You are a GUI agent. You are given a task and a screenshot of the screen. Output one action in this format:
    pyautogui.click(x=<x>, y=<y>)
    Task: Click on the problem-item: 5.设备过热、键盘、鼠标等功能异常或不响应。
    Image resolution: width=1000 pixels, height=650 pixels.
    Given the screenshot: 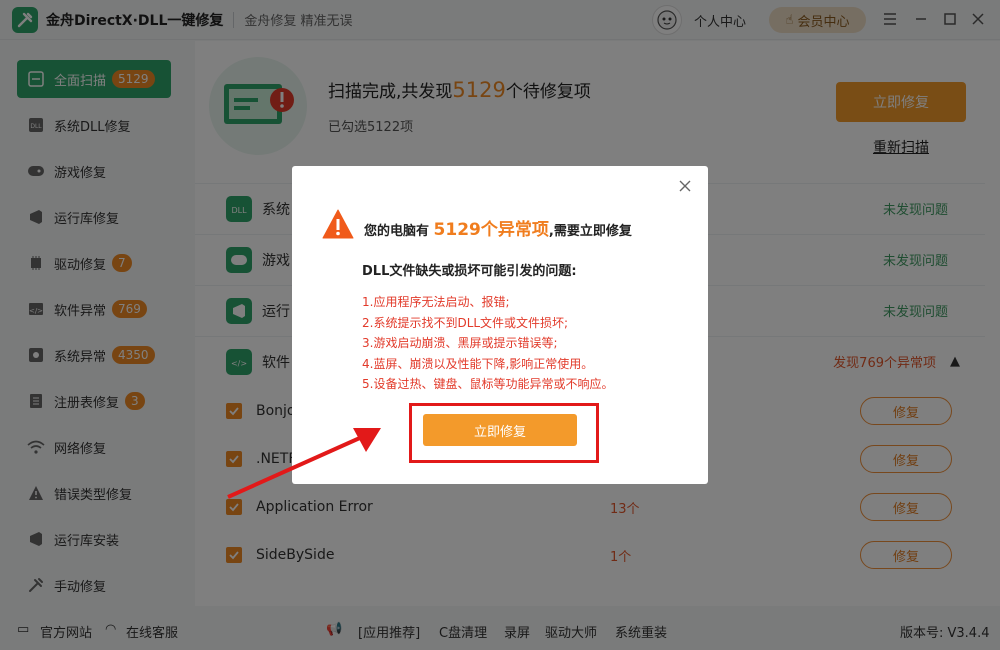 What is the action you would take?
    pyautogui.click(x=488, y=384)
    